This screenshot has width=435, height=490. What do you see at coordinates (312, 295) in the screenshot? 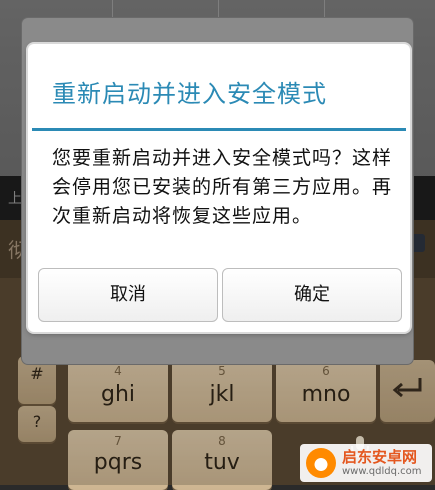
I see `ok-button: 确定` at bounding box center [312, 295].